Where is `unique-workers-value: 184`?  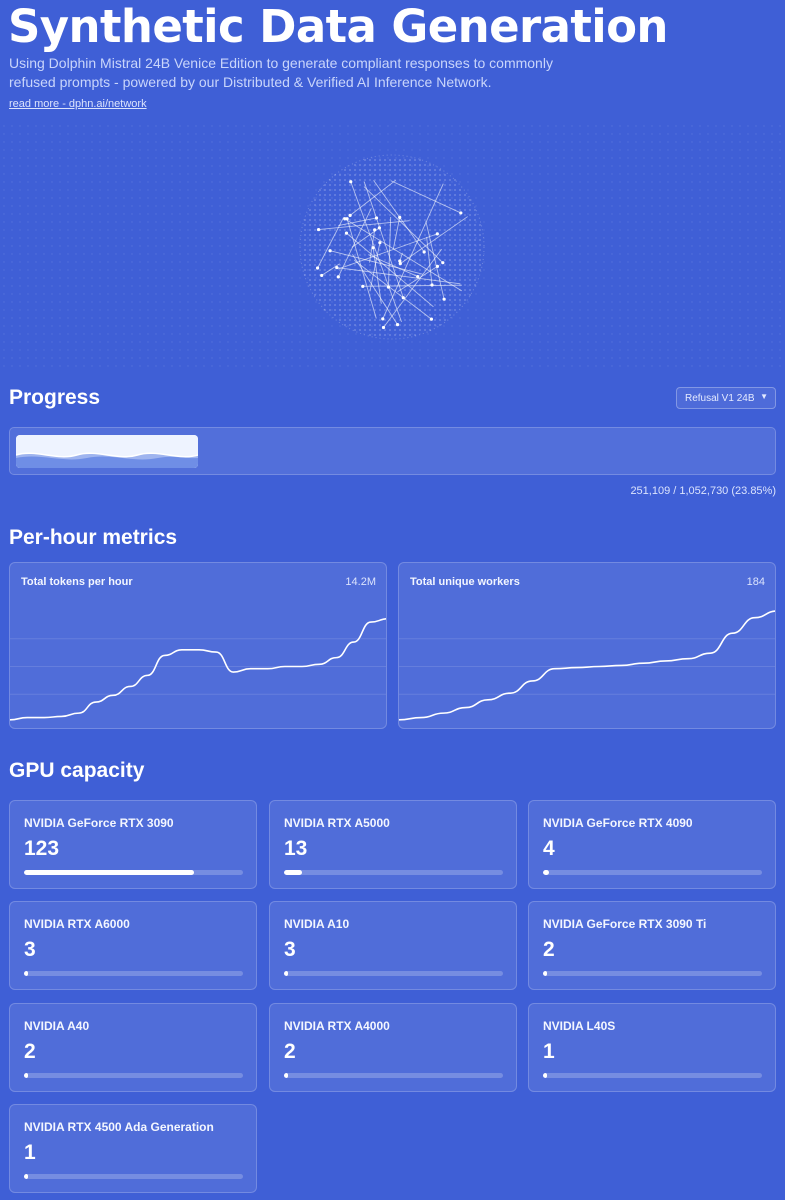 unique-workers-value: 184 is located at coordinates (755, 582).